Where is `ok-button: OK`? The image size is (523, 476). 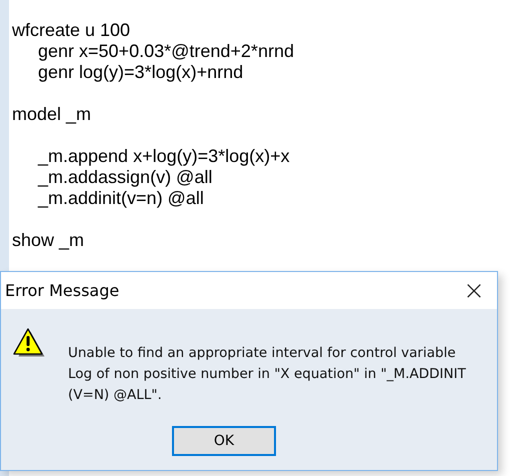
ok-button: OK is located at coordinates (224, 441).